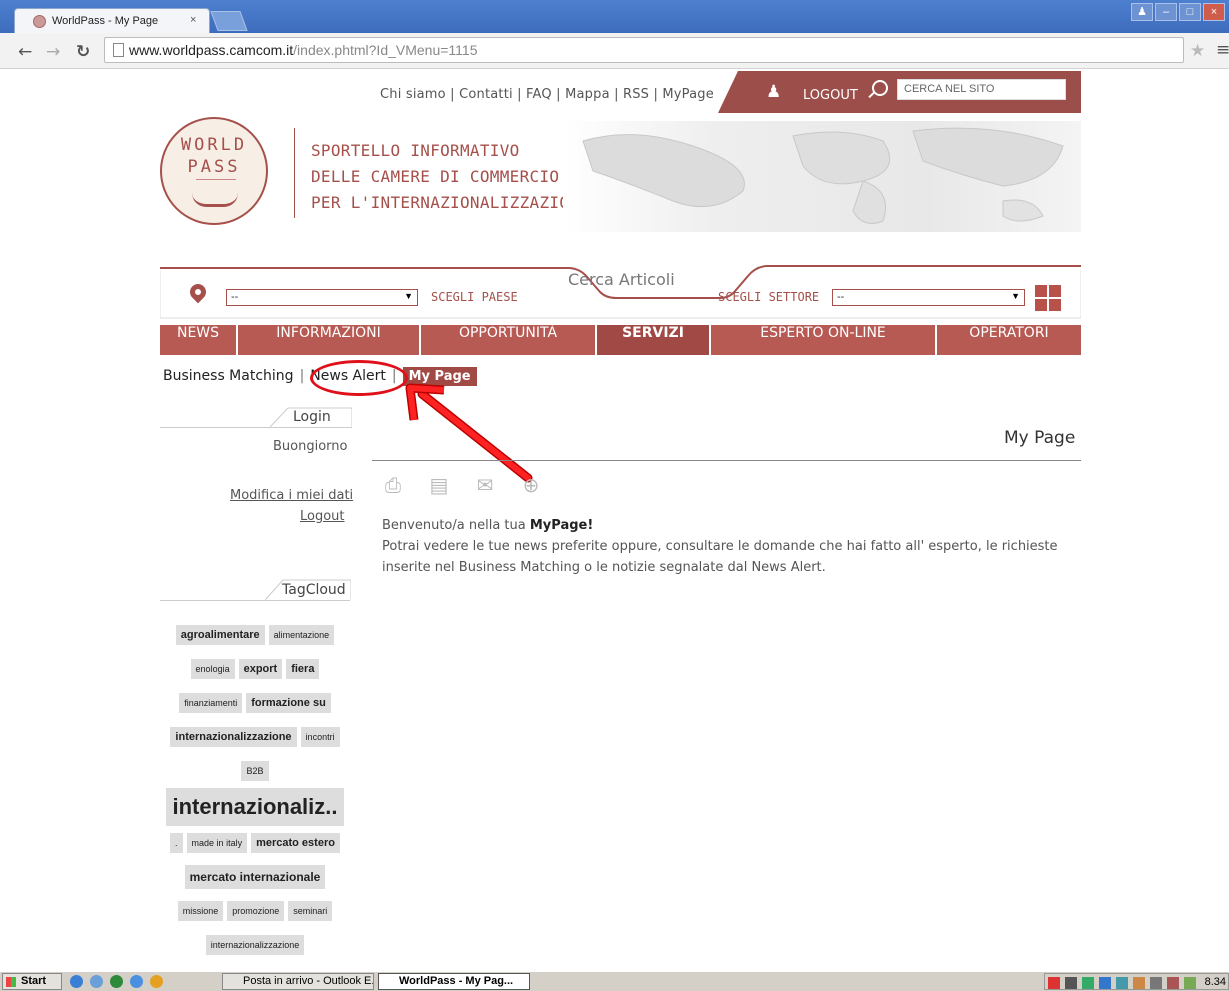 The height and width of the screenshot is (991, 1229). What do you see at coordinates (310, 910) in the screenshot?
I see `tag-item: seminari` at bounding box center [310, 910].